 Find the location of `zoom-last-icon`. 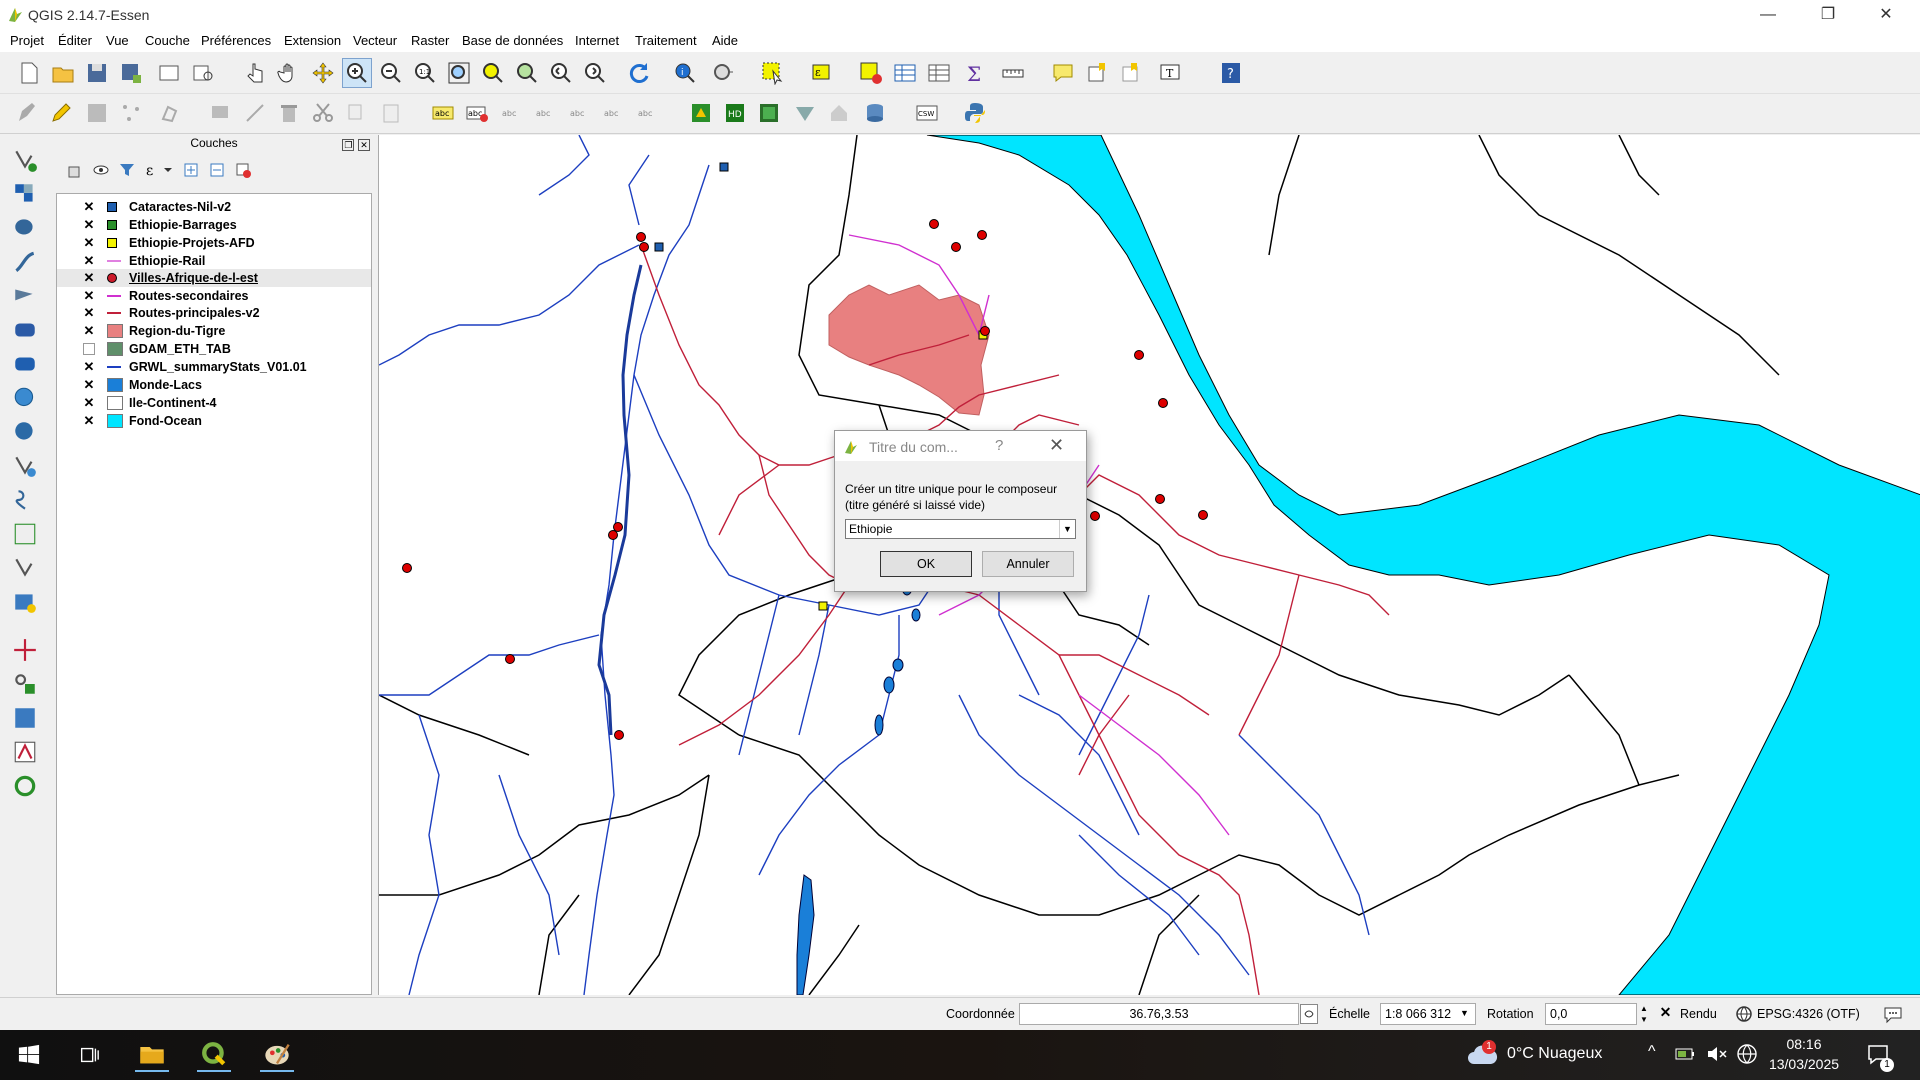

zoom-last-icon is located at coordinates (561, 73).